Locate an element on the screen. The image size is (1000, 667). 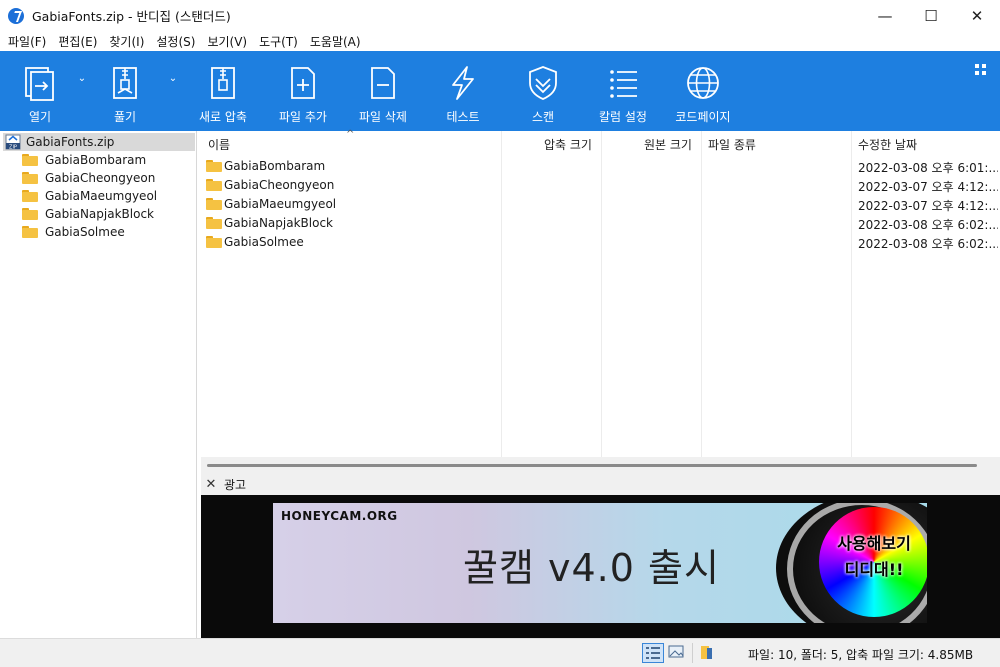
add-file-button: 파일 추가 is located at coordinates (303, 91).